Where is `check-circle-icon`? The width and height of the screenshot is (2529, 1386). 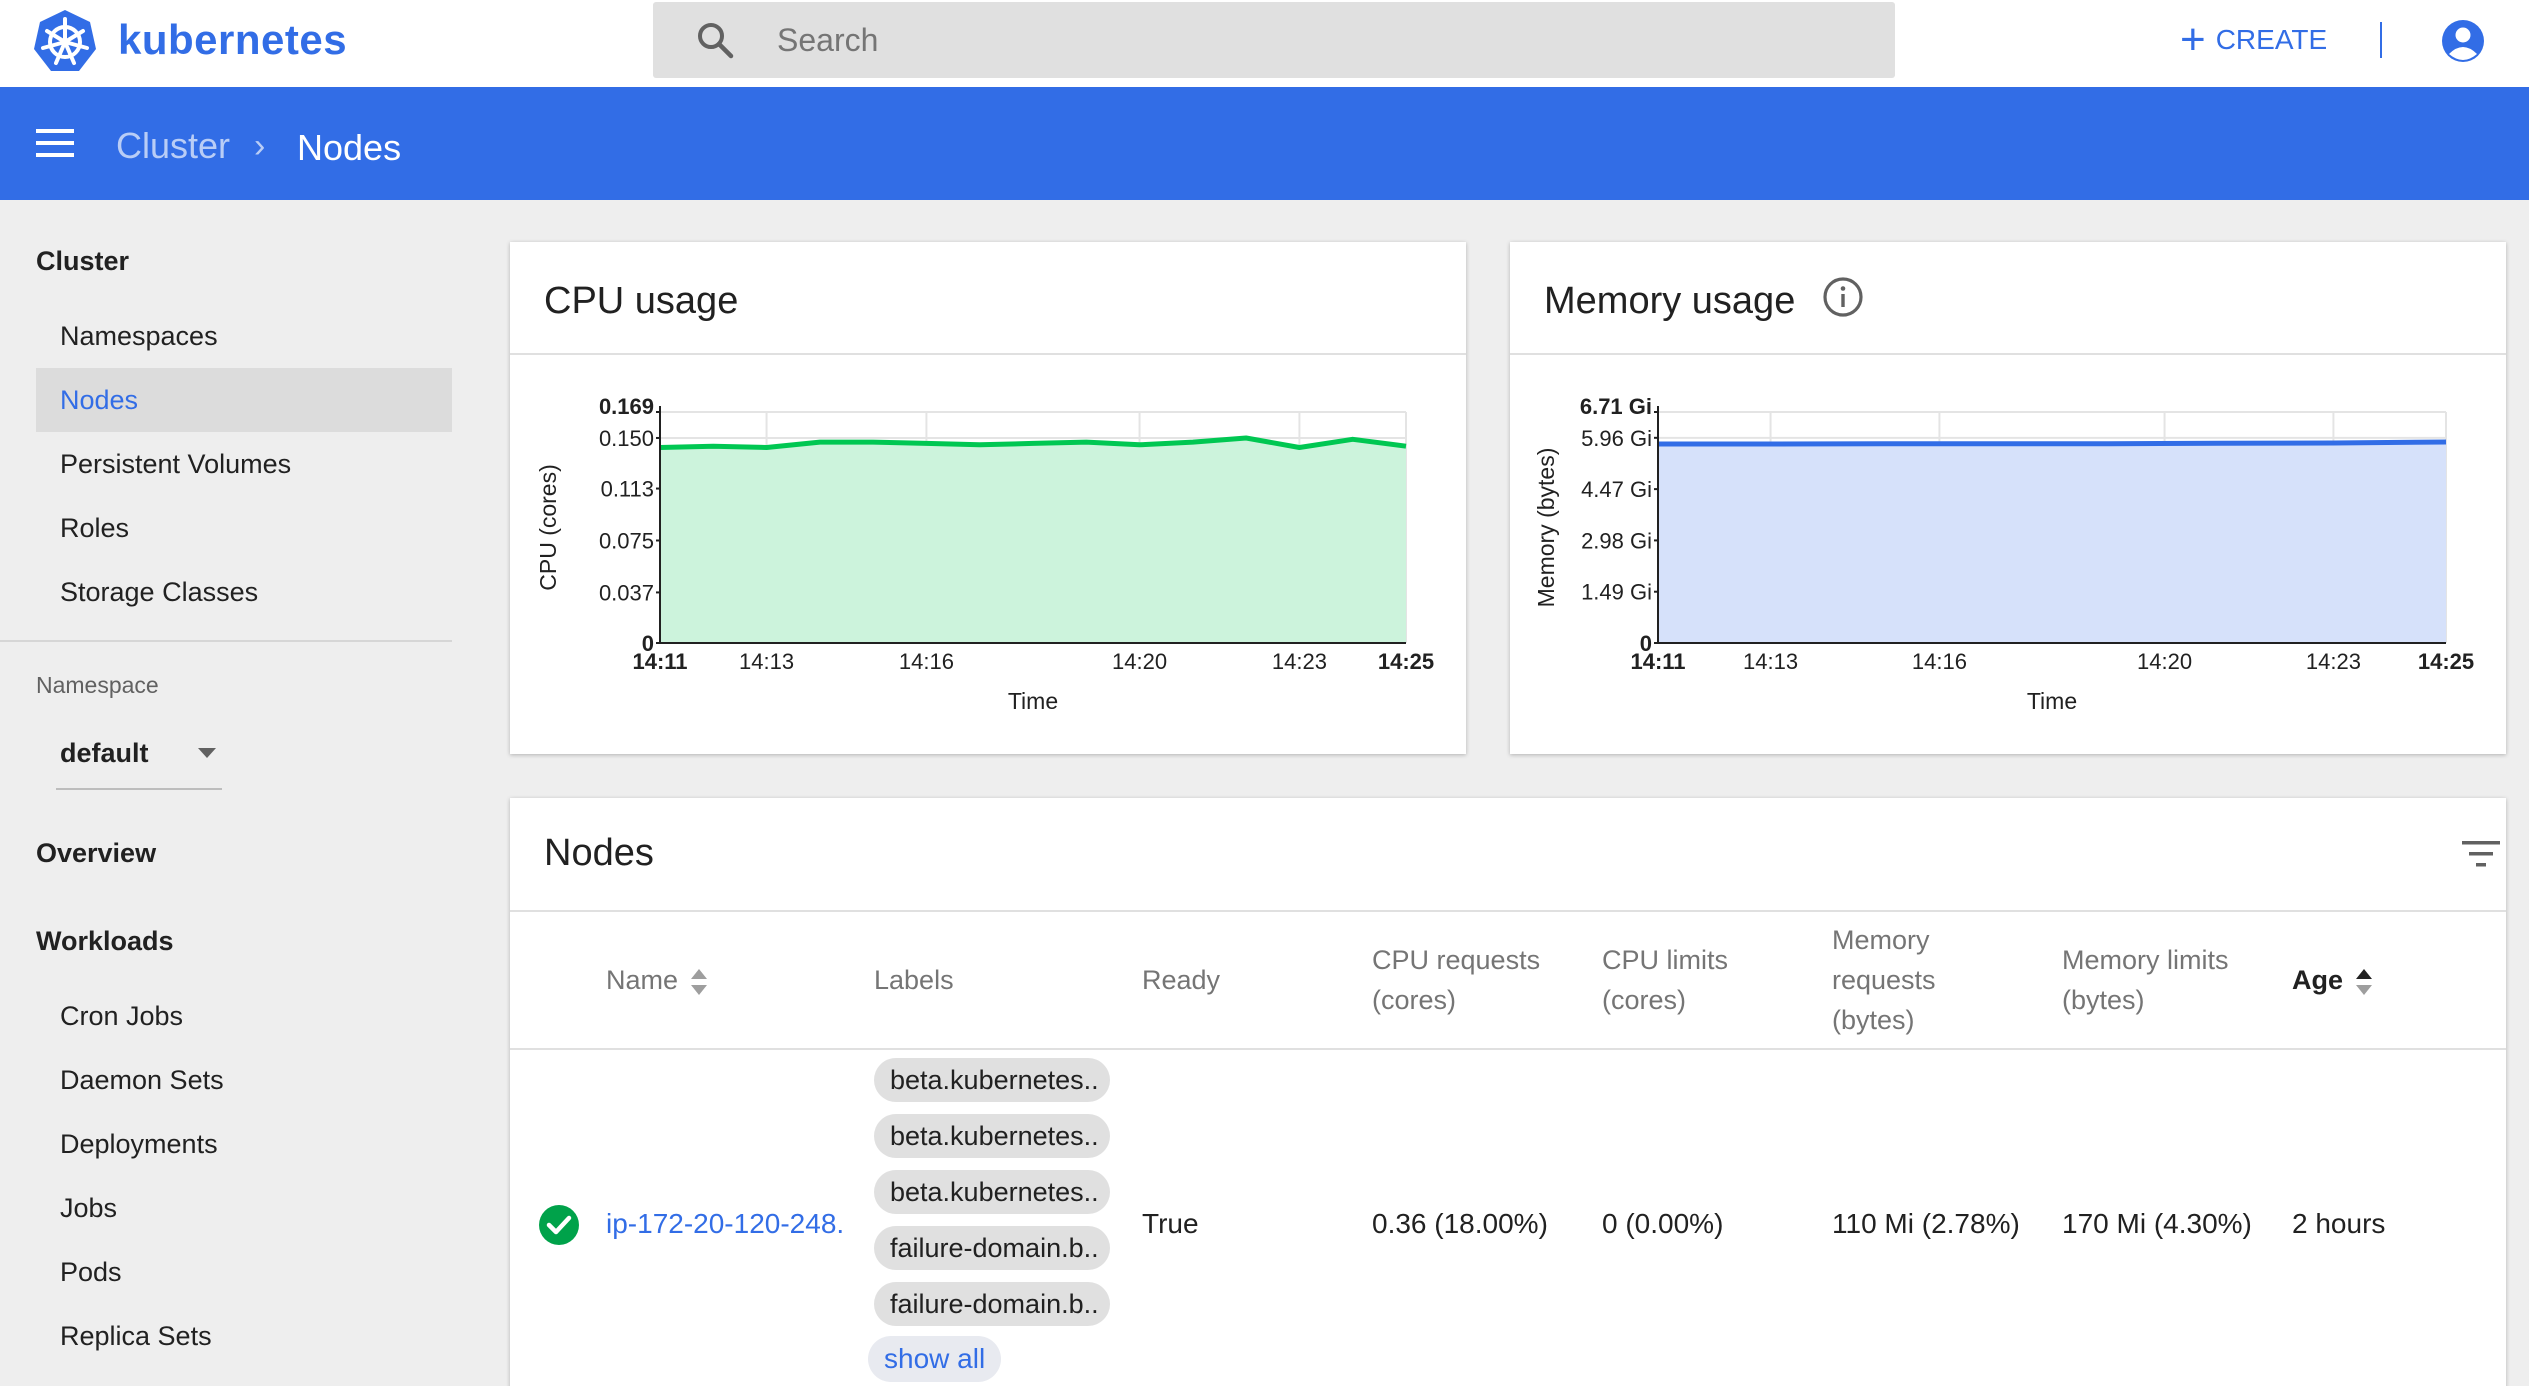
check-circle-icon is located at coordinates (559, 1225).